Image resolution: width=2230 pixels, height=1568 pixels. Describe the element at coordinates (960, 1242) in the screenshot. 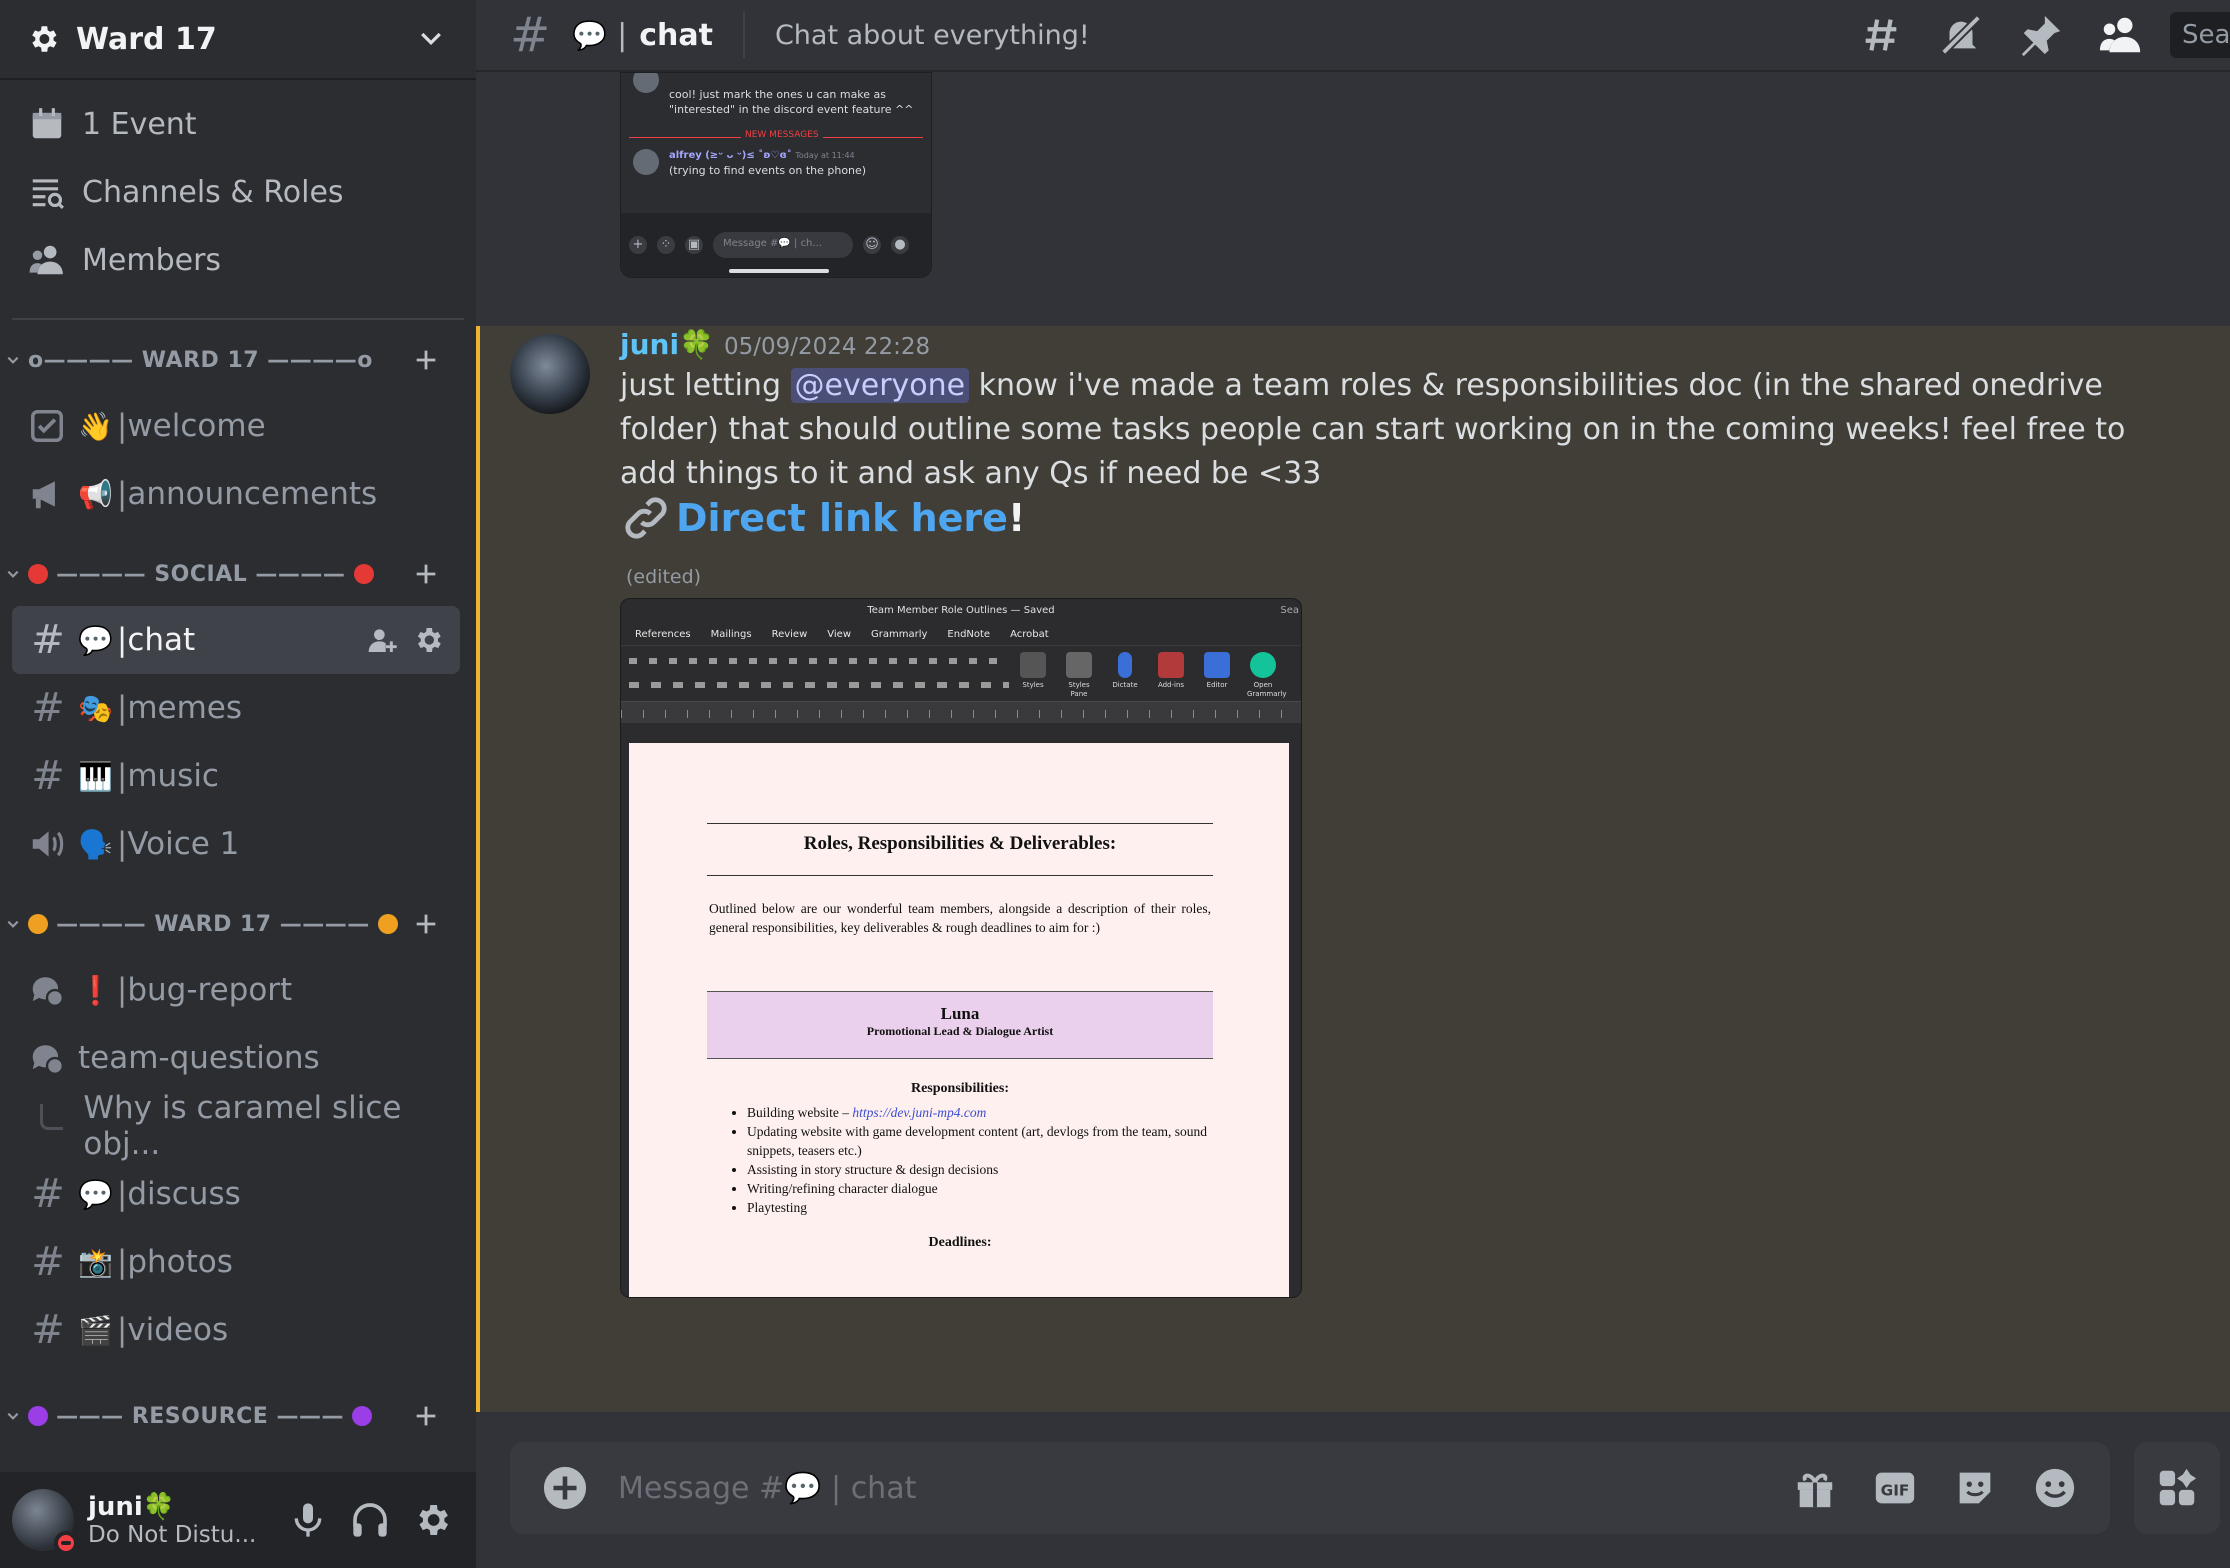

I see `deadlines-heading: Deadlines:` at that location.